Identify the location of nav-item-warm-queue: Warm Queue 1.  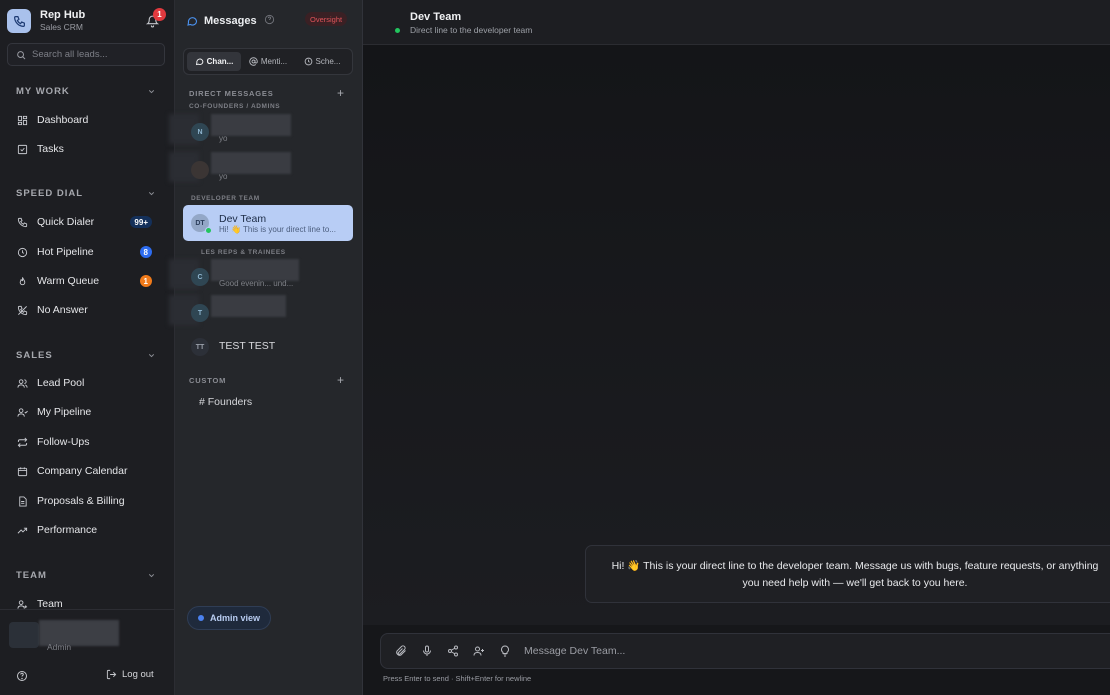
(87, 281).